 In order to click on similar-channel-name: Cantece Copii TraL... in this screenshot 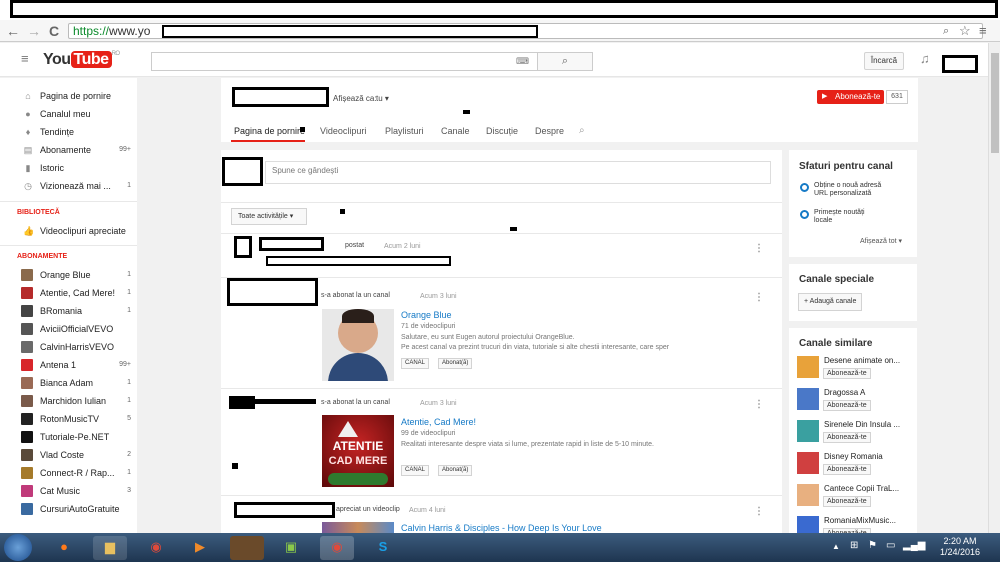, I will do `click(861, 488)`.